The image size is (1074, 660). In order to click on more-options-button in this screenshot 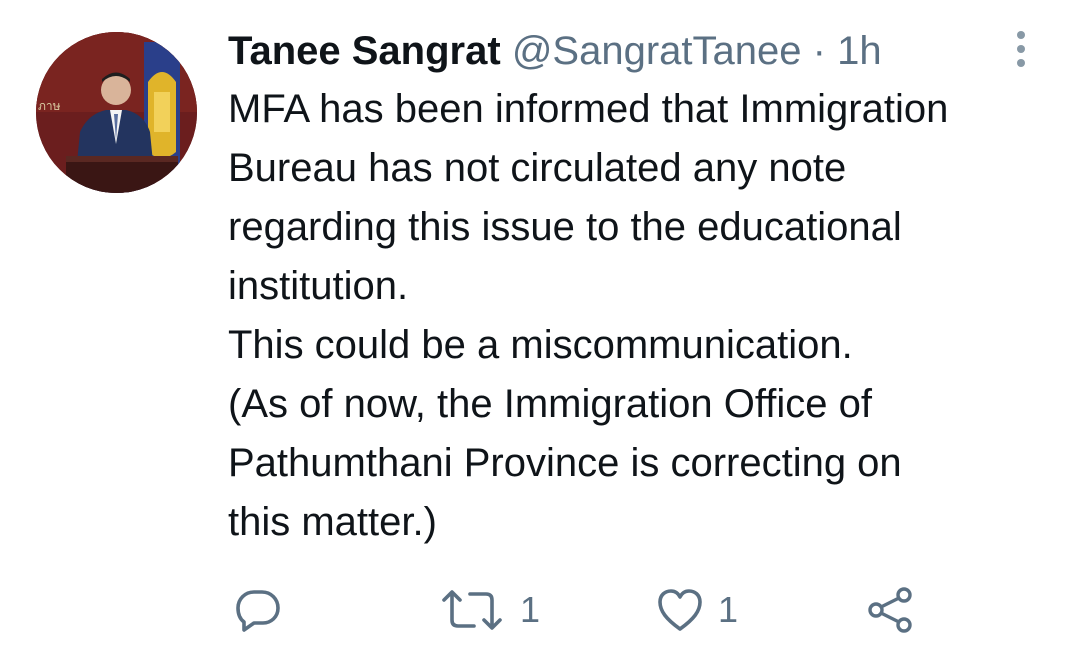, I will do `click(1021, 49)`.